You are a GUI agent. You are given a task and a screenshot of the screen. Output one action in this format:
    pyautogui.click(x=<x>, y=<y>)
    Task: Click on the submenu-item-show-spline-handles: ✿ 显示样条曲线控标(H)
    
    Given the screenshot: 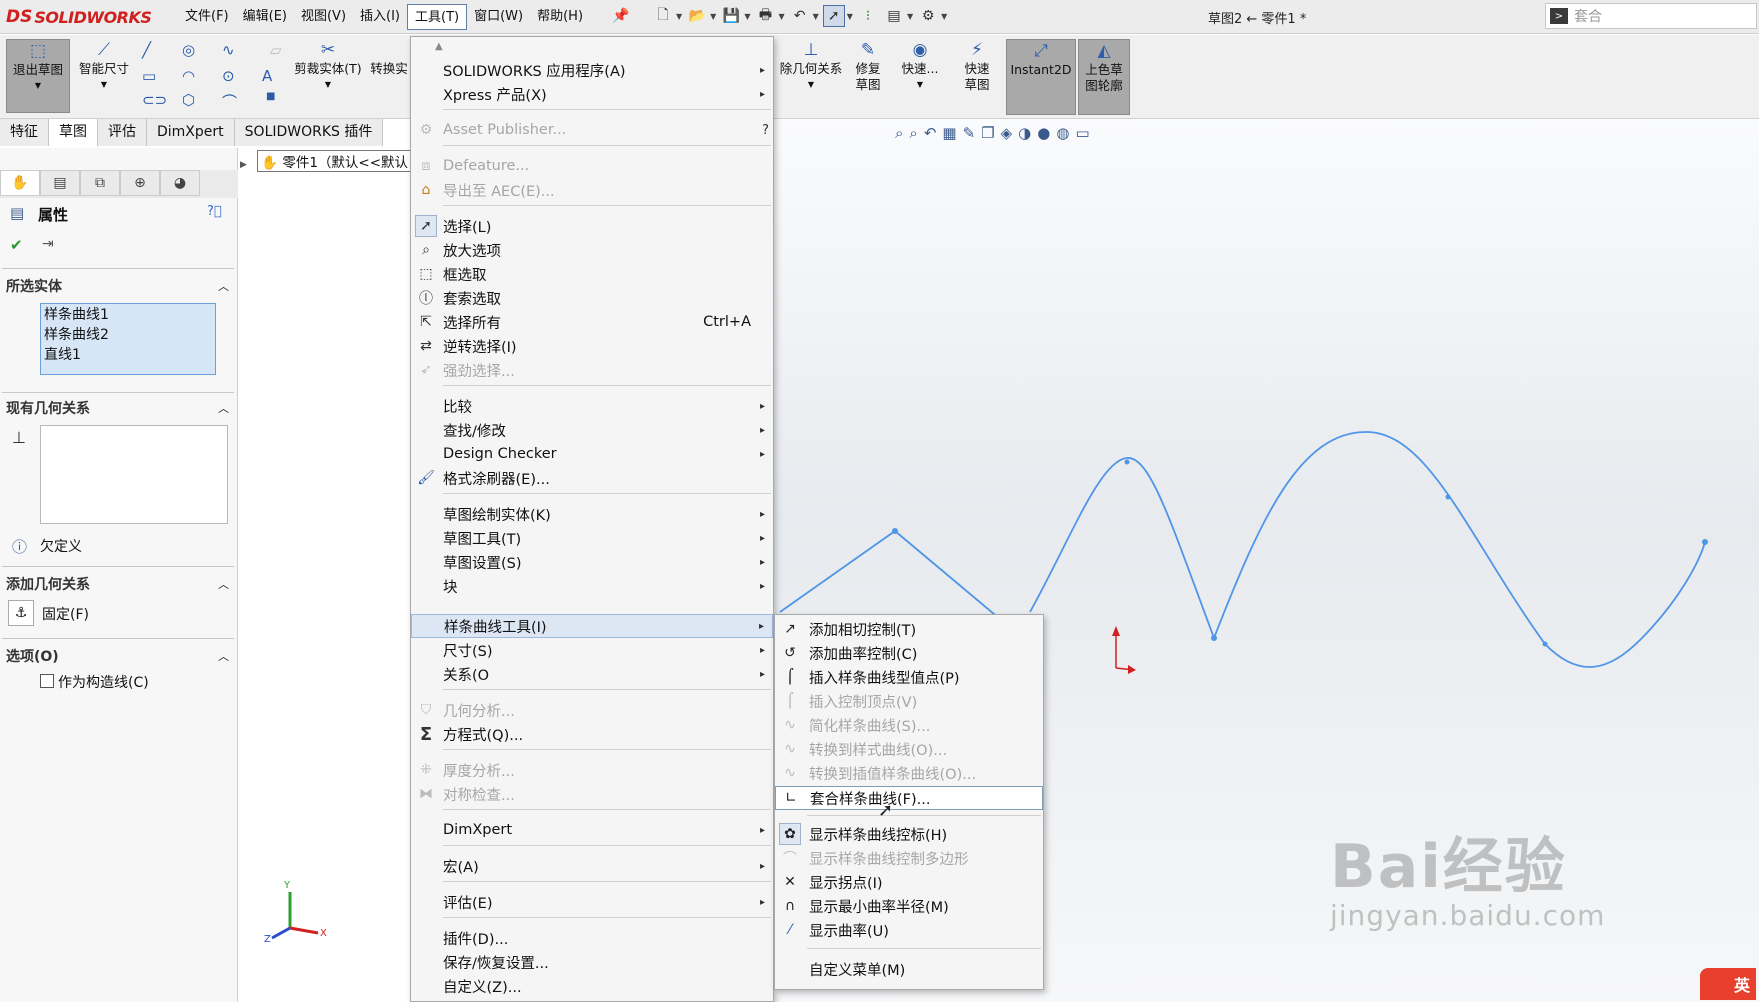 What is the action you would take?
    pyautogui.click(x=909, y=834)
    